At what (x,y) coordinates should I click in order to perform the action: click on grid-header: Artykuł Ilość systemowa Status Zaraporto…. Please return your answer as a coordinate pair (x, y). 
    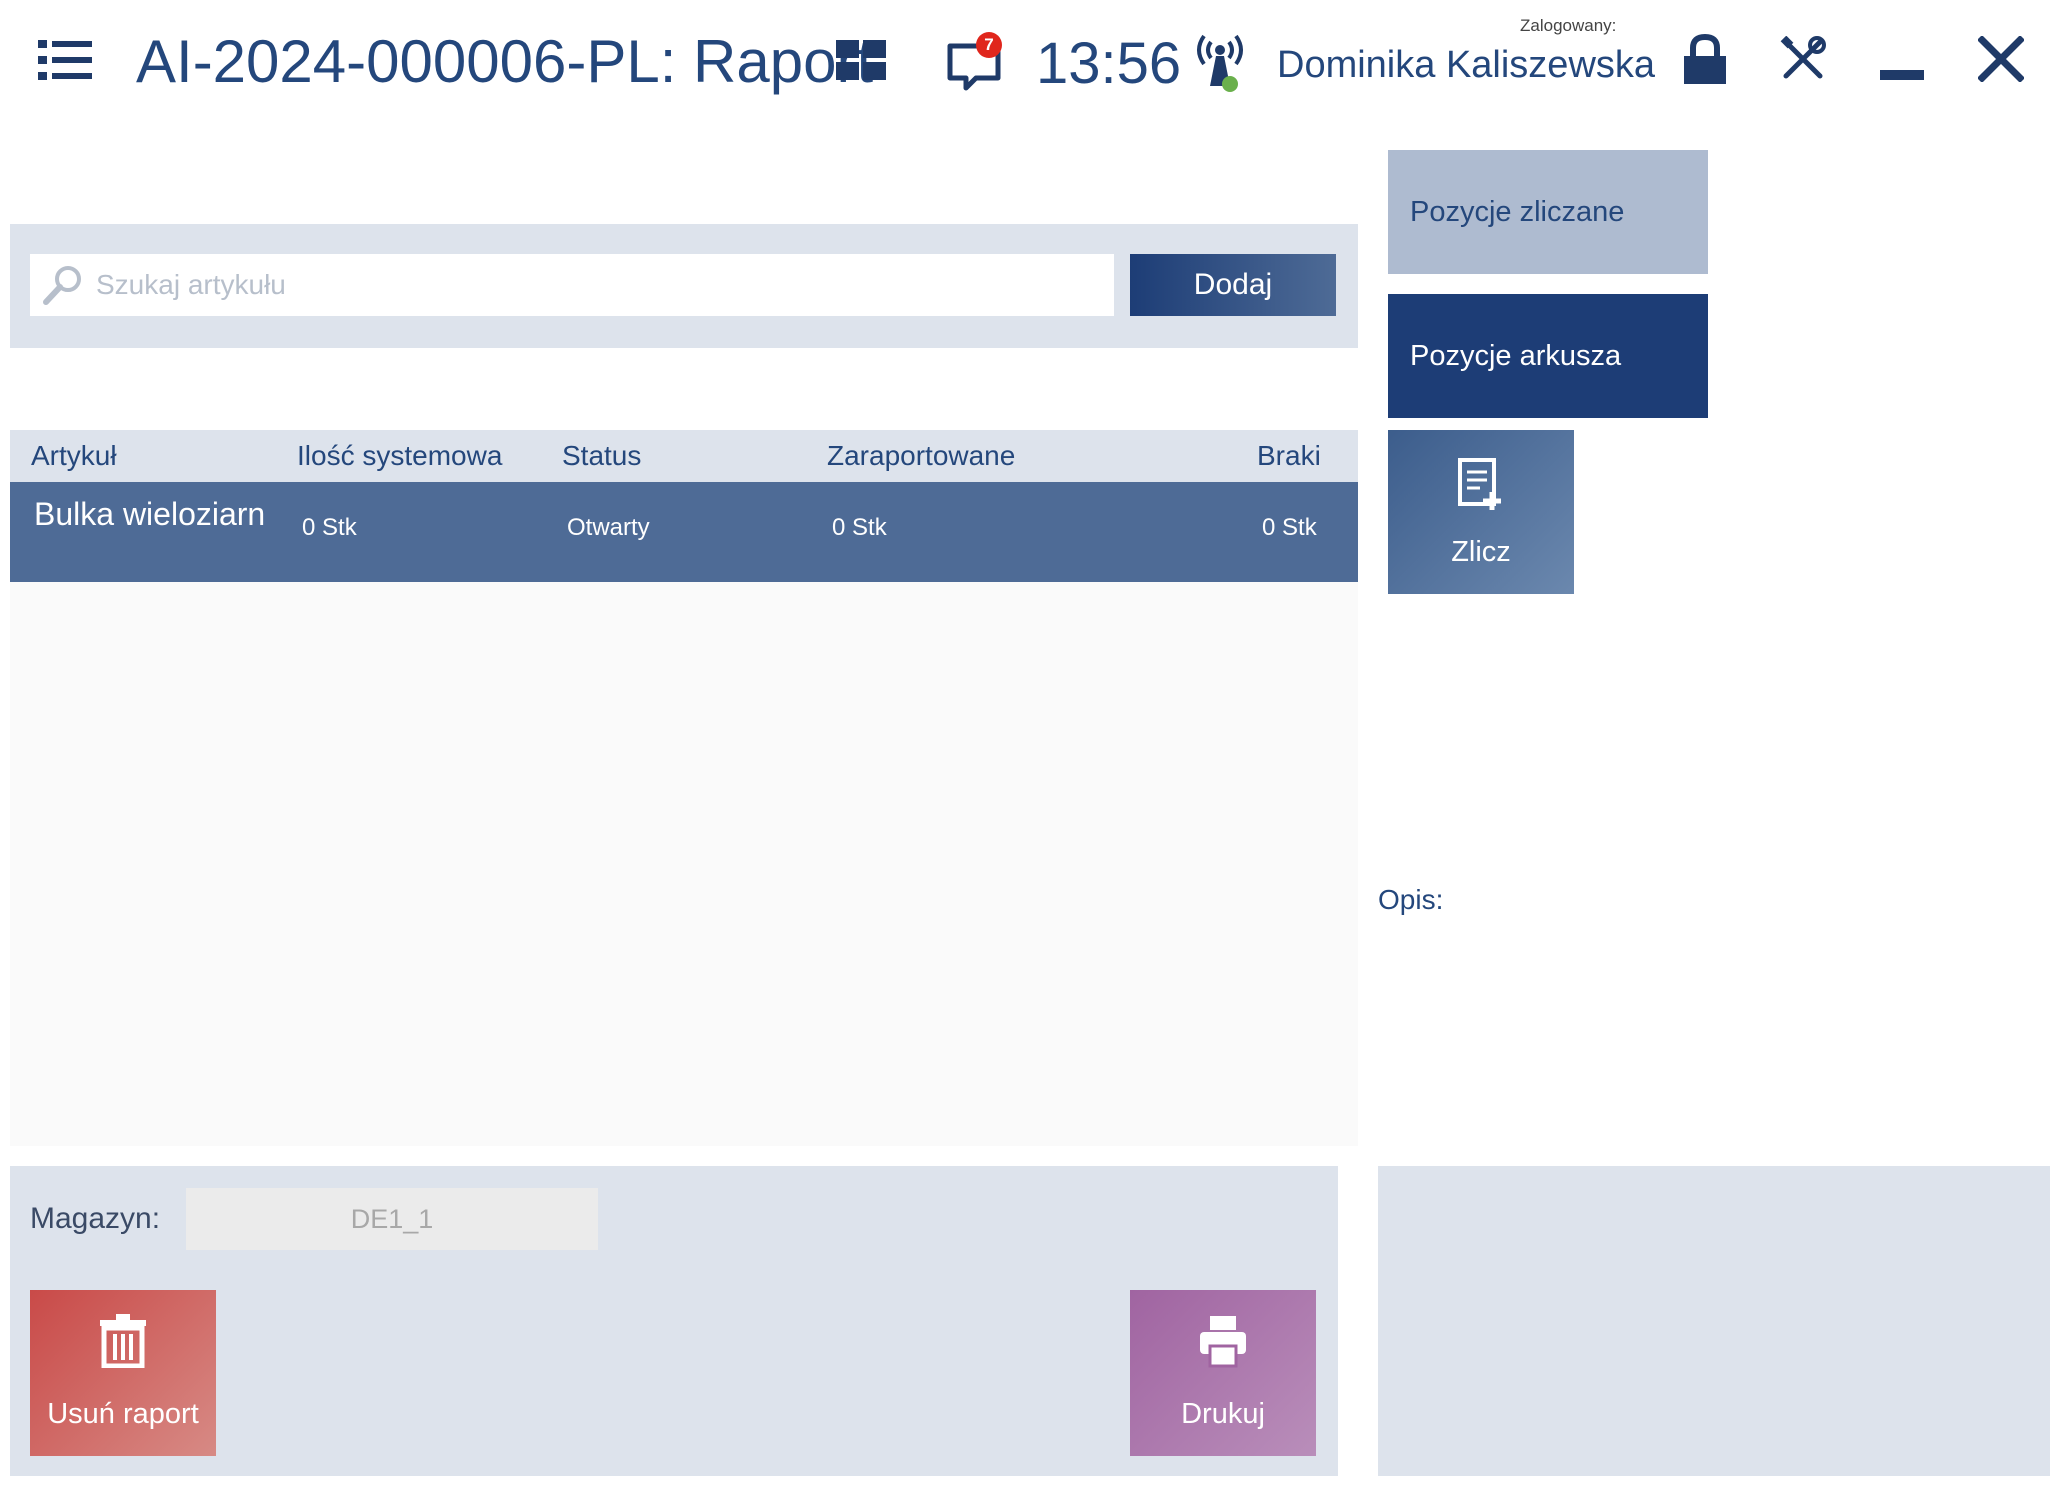
    Looking at the image, I should click on (684, 456).